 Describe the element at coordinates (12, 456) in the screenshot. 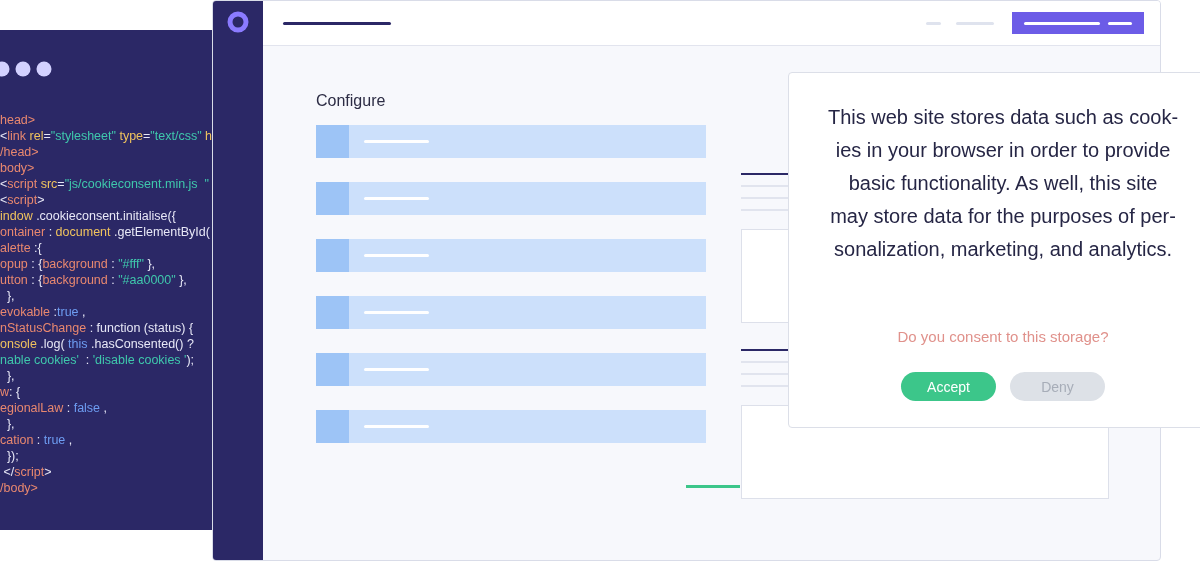

I see `code-line: });` at that location.